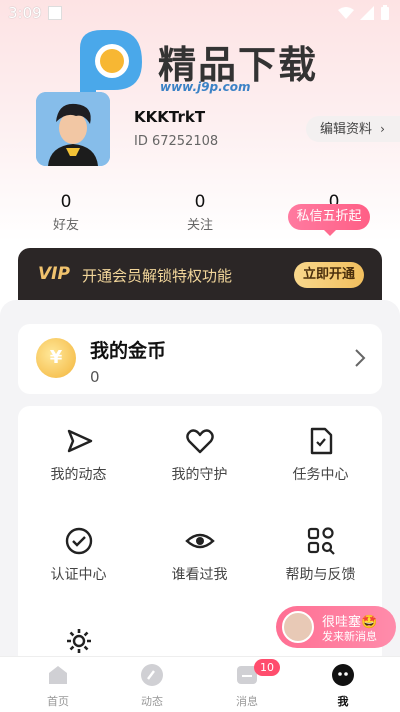 The width and height of the screenshot is (400, 712). I want to click on nav-label: 首页, so click(58, 701).